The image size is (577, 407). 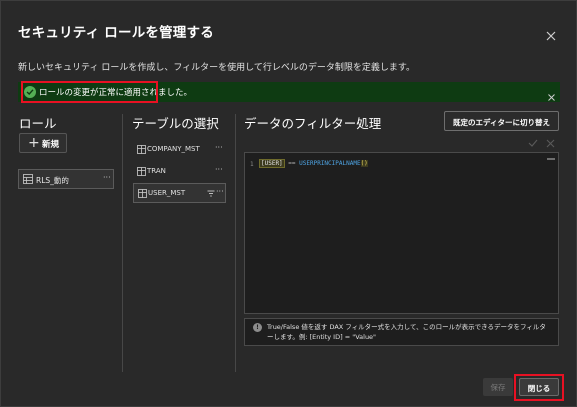 I want to click on filter-icon, so click(x=211, y=193).